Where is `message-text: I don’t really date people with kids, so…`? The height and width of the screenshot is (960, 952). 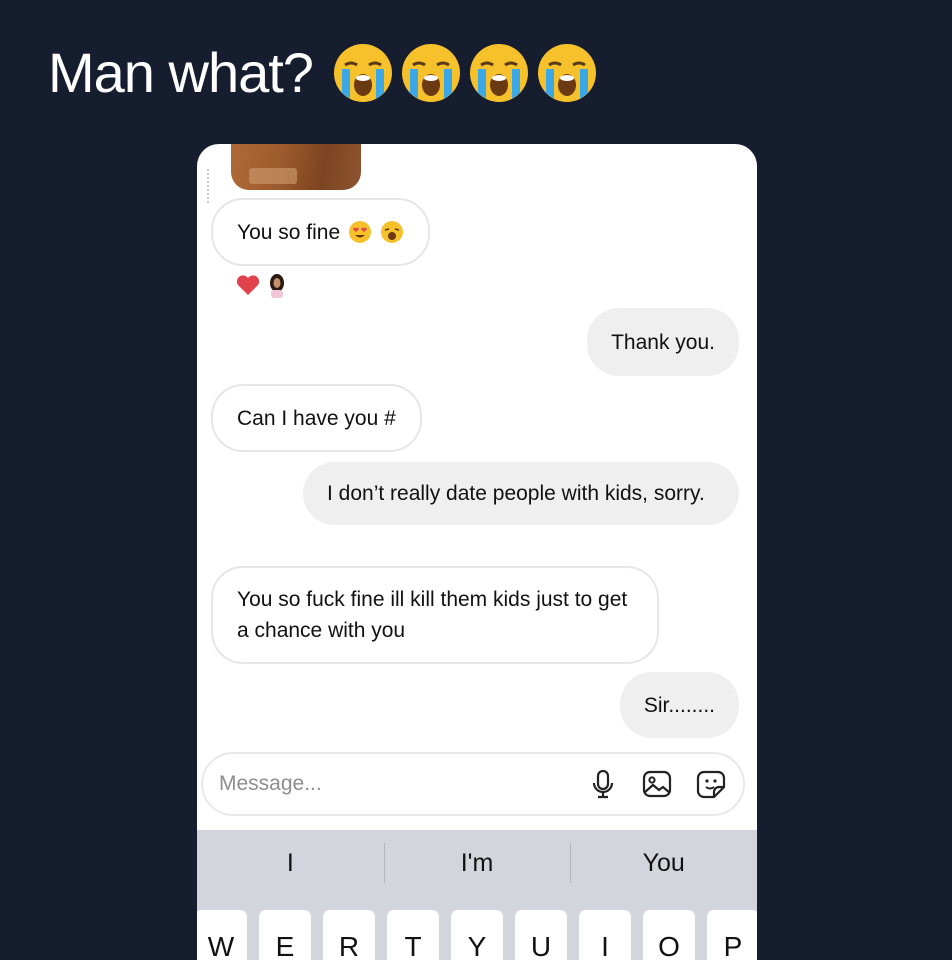 message-text: I don’t really date people with kids, so… is located at coordinates (516, 493).